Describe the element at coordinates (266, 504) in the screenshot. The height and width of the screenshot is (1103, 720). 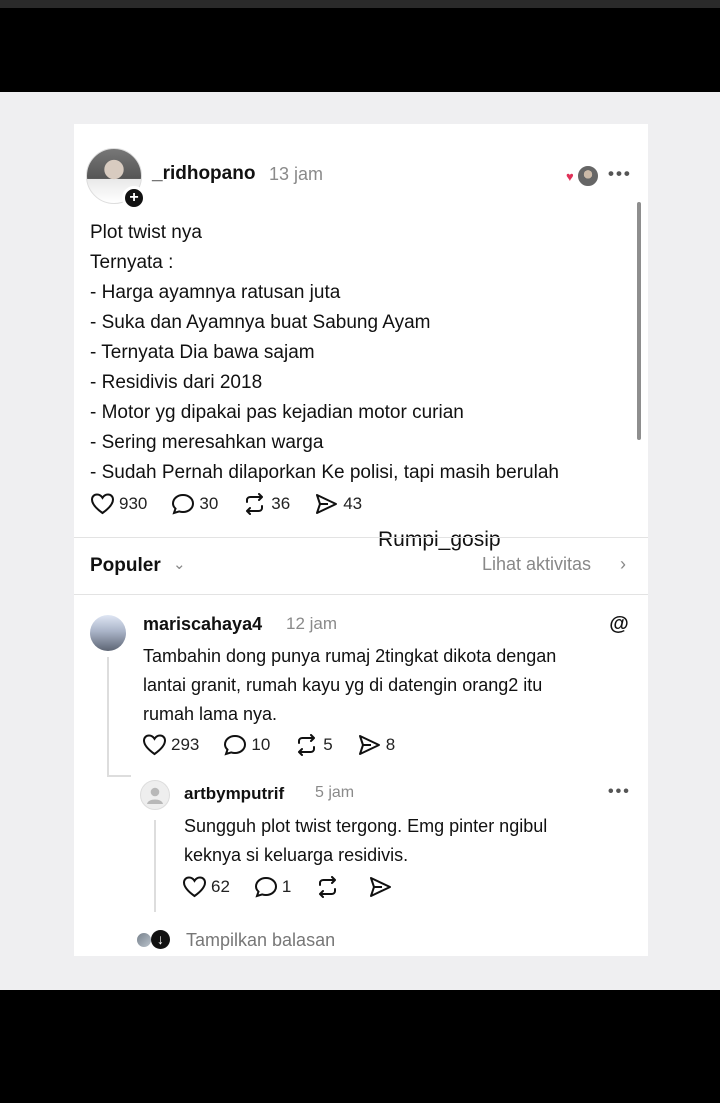
I see `repost-action: 36` at that location.